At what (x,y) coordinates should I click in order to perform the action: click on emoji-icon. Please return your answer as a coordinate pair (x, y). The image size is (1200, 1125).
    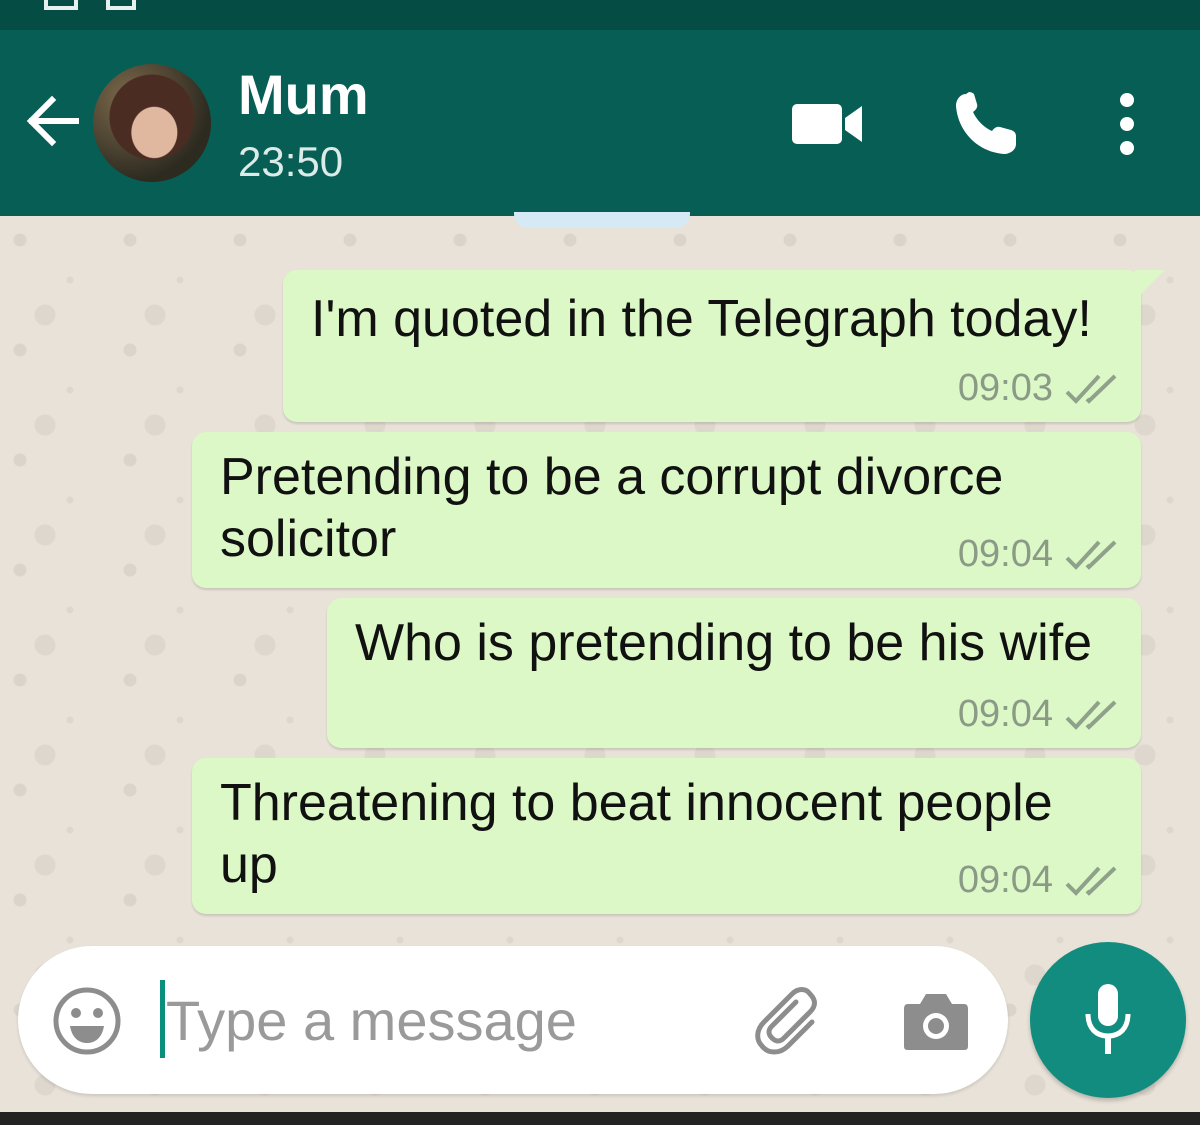
    Looking at the image, I should click on (87, 1021).